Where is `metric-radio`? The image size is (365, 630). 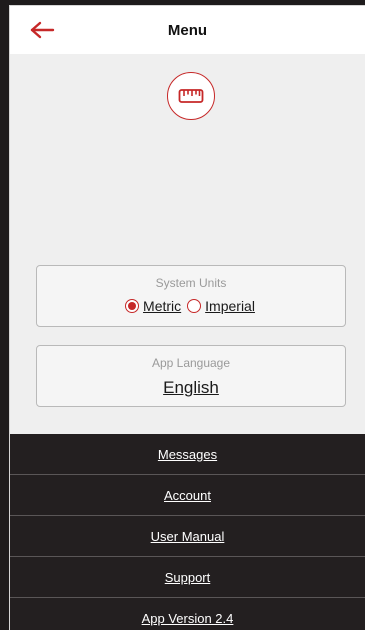
metric-radio is located at coordinates (132, 306).